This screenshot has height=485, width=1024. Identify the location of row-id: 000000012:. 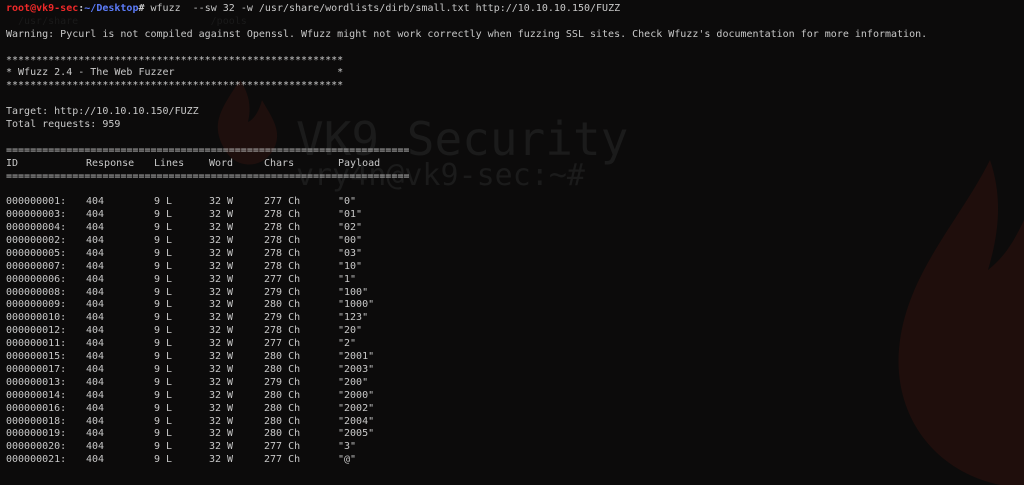
(36, 331).